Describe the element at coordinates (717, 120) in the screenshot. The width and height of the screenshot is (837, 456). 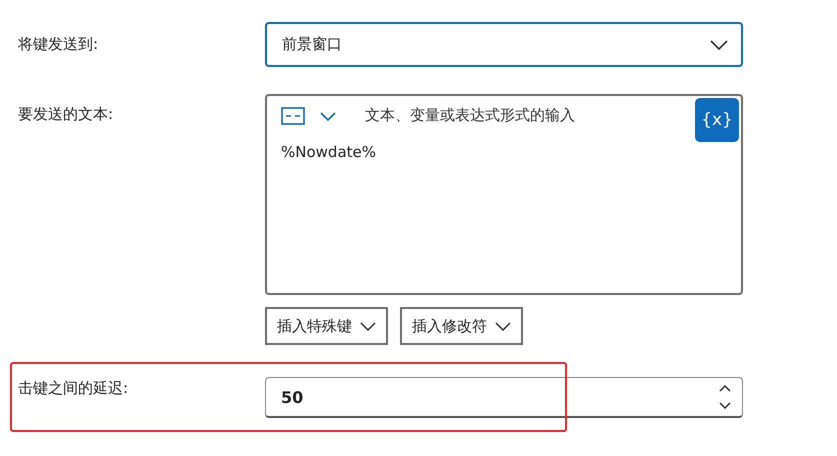
I see `variable-button: {x}` at that location.